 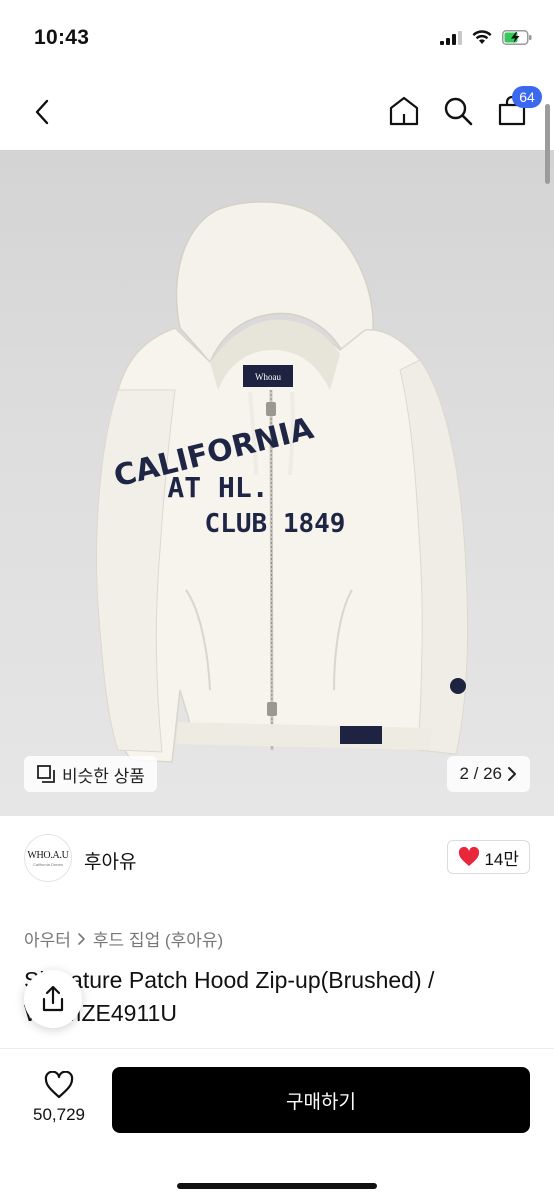 I want to click on image-page-counter: 2 / 26, so click(x=488, y=774).